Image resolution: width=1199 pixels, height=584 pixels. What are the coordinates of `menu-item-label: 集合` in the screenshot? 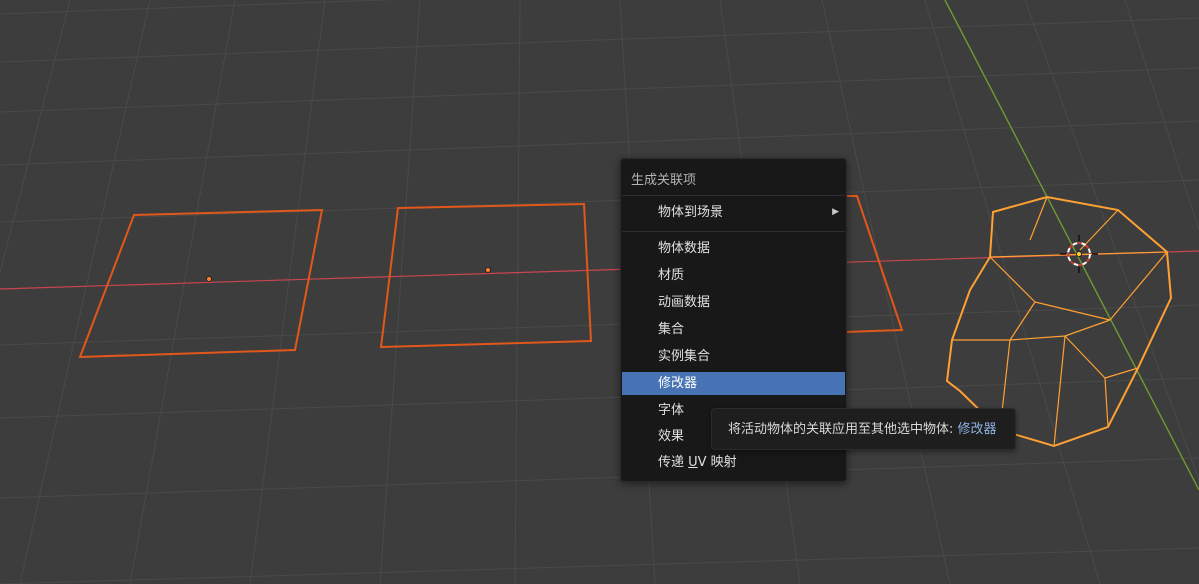 It's located at (671, 329).